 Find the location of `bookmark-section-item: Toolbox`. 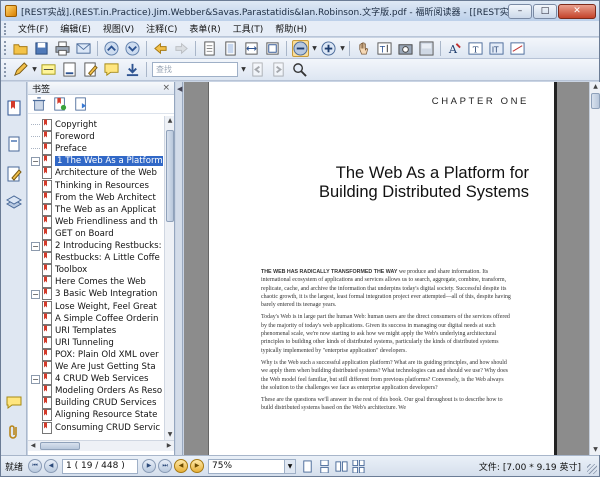

bookmark-section-item: Toolbox is located at coordinates (64, 270).